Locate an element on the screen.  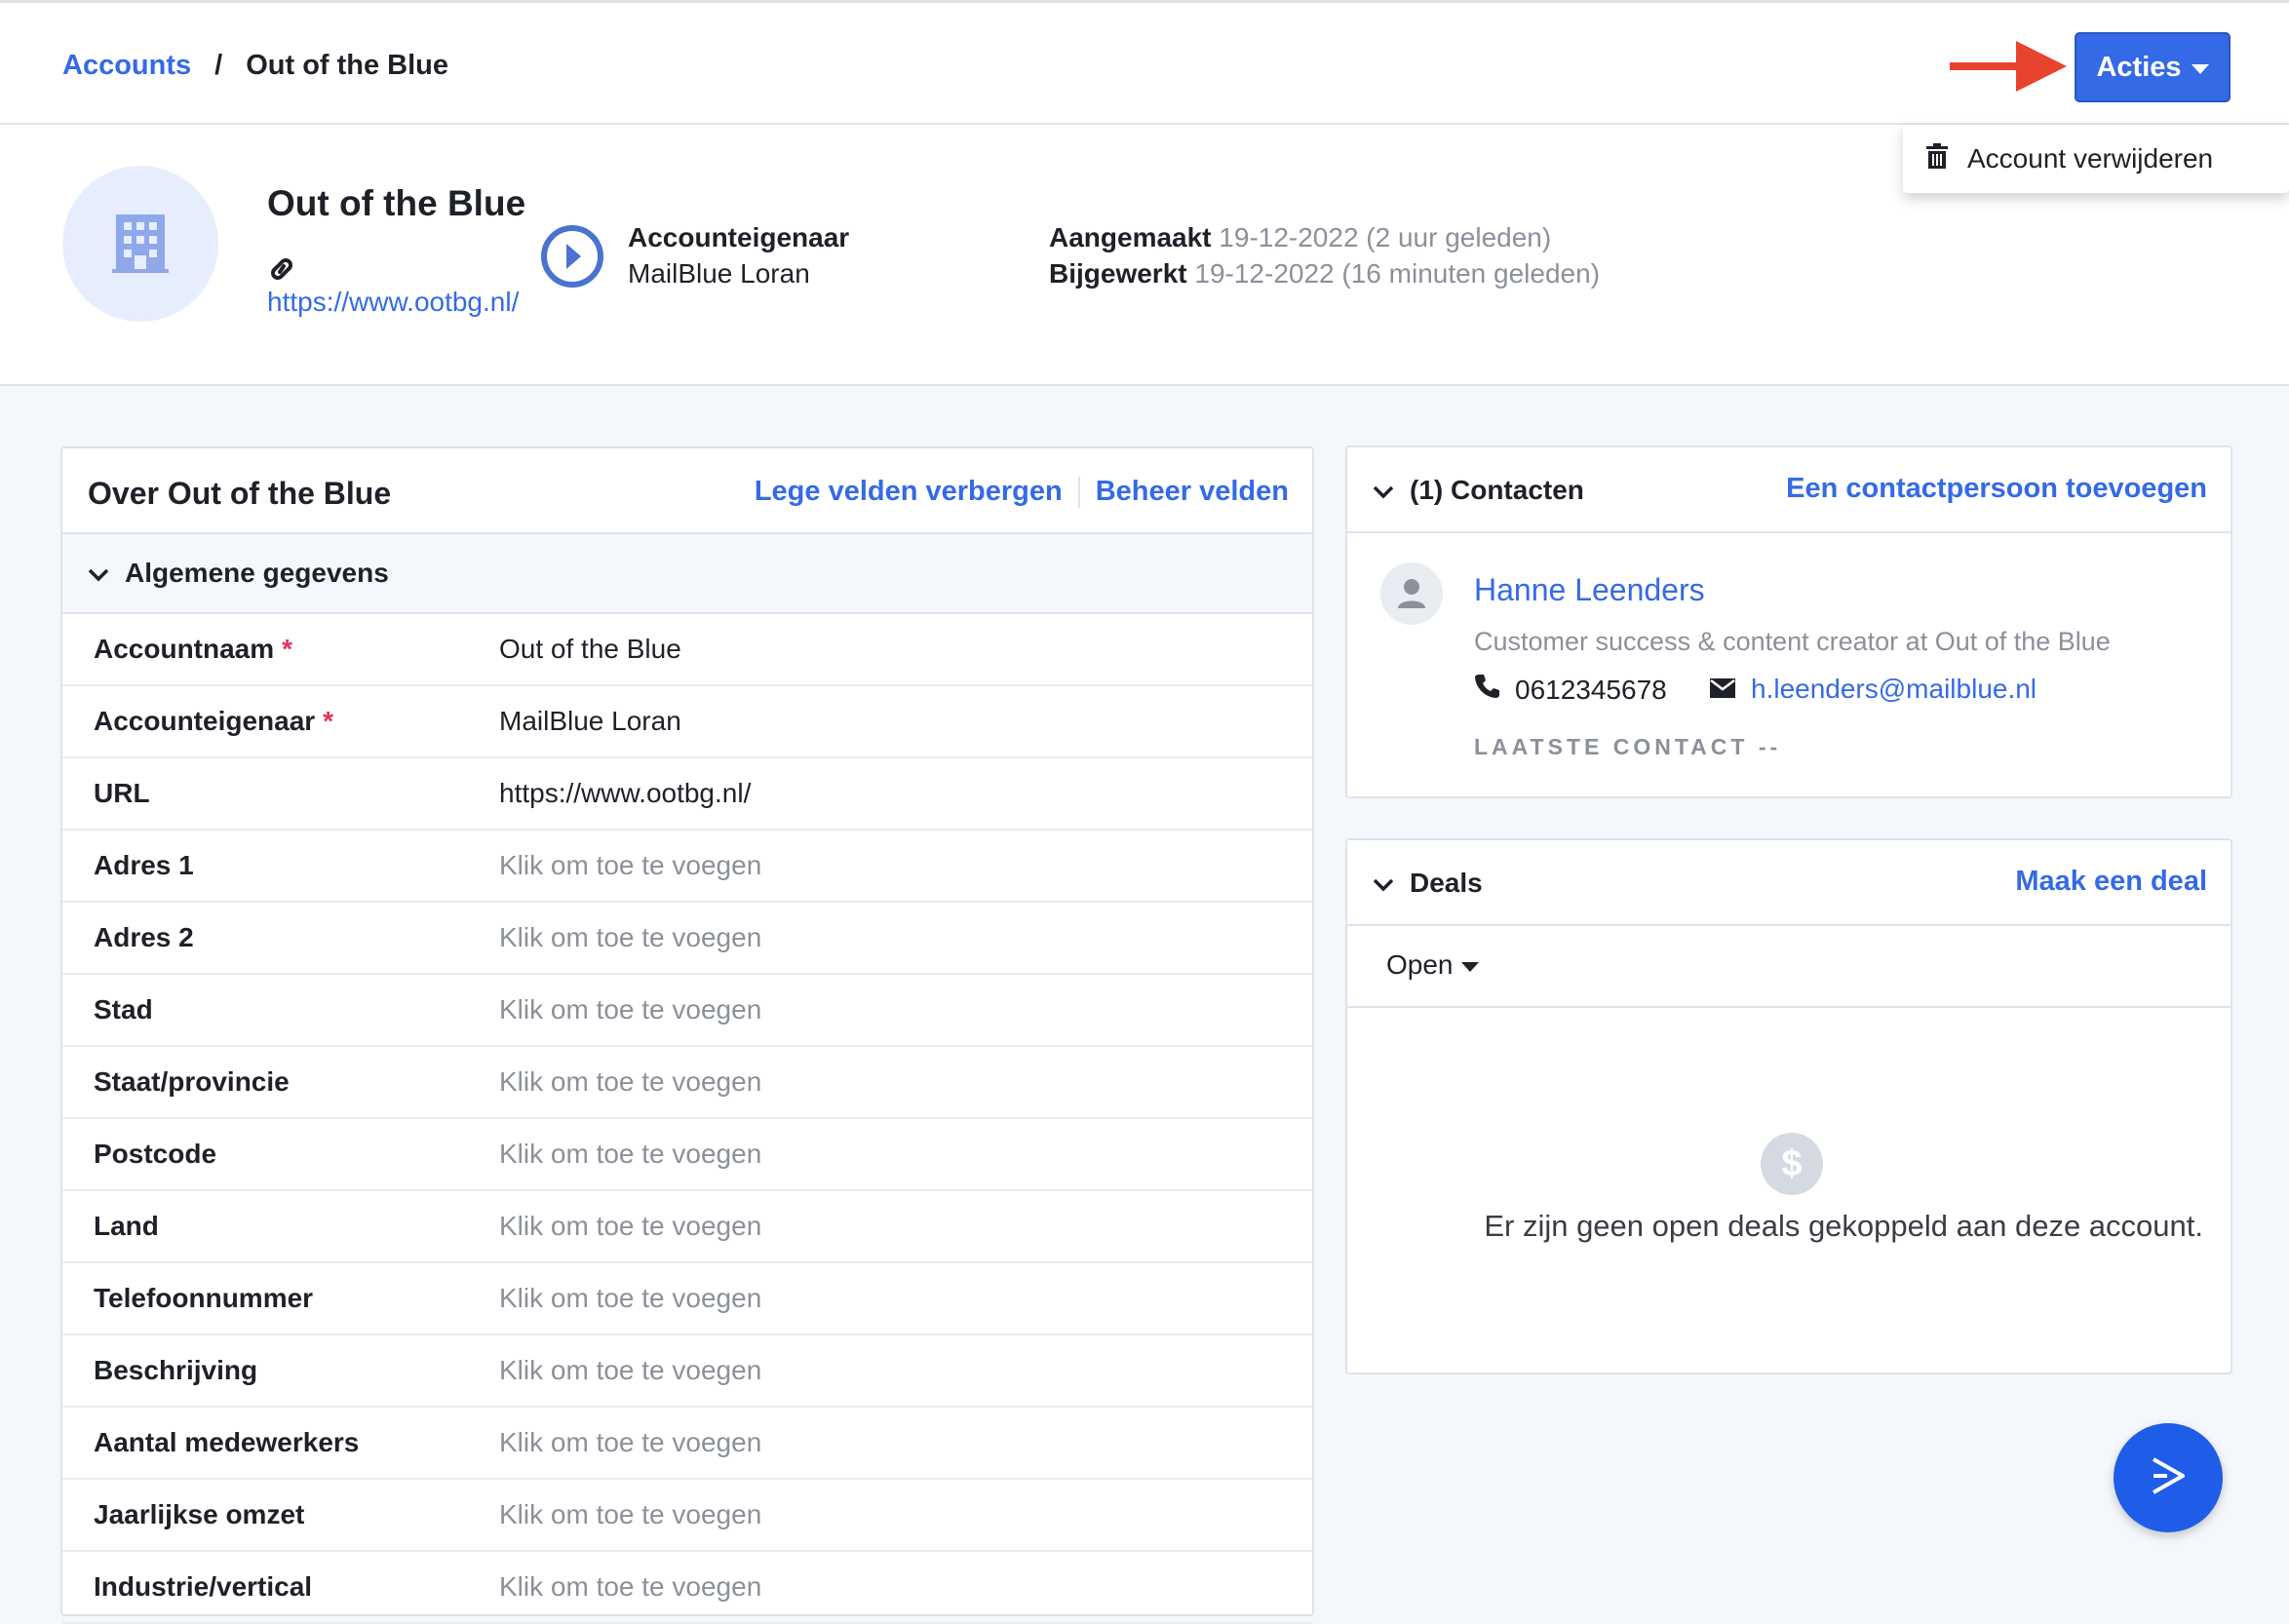
field-row: Aantal medewerkers Klik om toe te voegen is located at coordinates (687, 1444).